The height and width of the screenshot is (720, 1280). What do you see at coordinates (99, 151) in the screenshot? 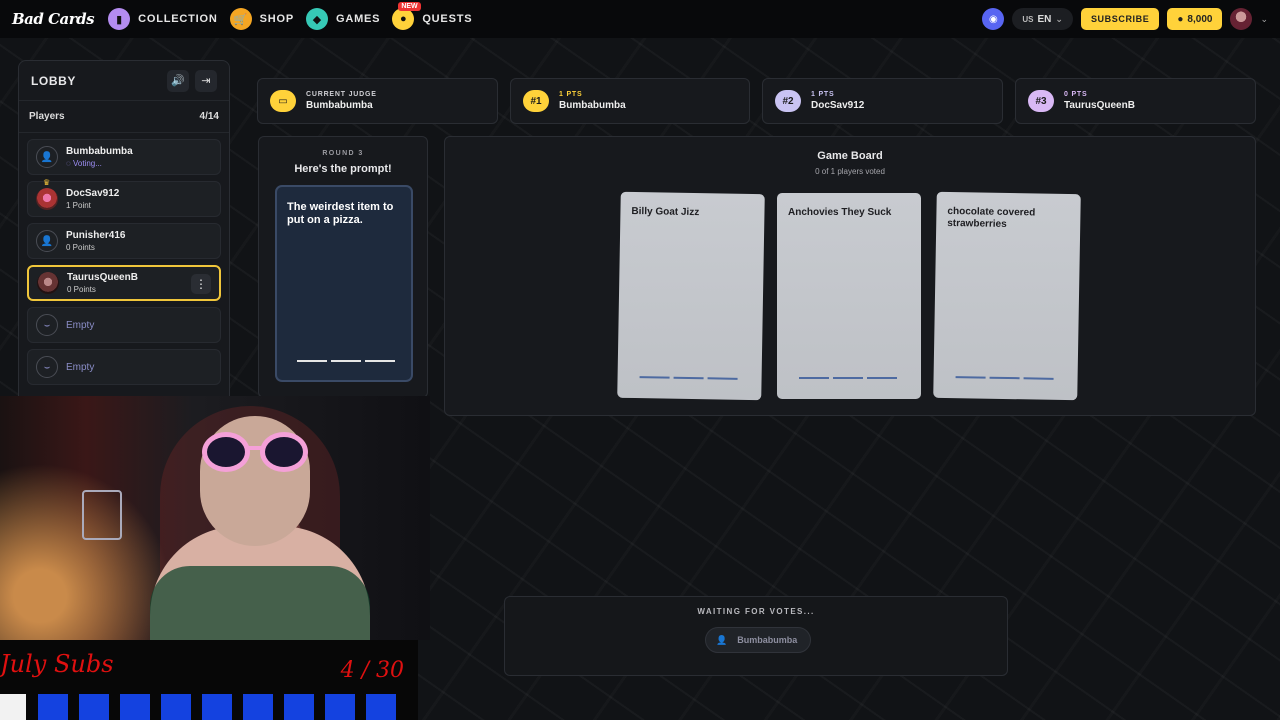
I see `player-name: Bumbabumba` at bounding box center [99, 151].